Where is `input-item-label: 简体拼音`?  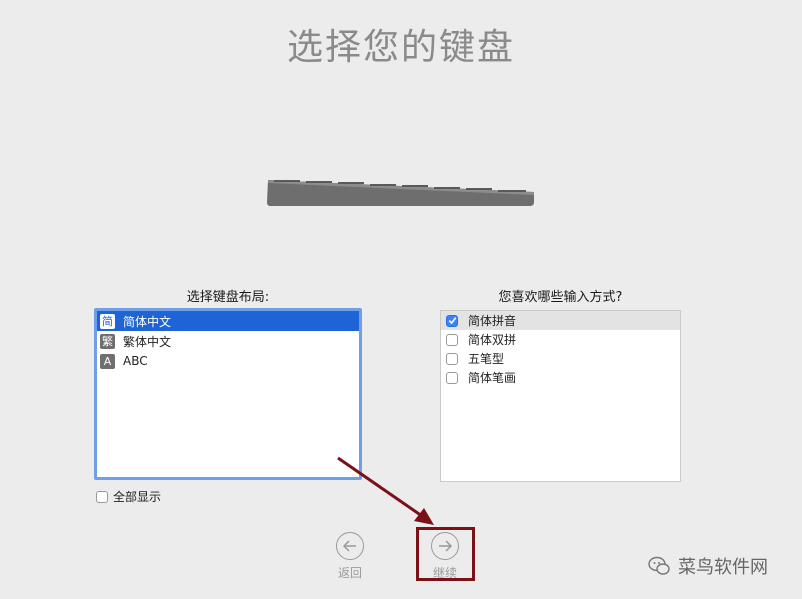
input-item-label: 简体拼音 is located at coordinates (492, 321).